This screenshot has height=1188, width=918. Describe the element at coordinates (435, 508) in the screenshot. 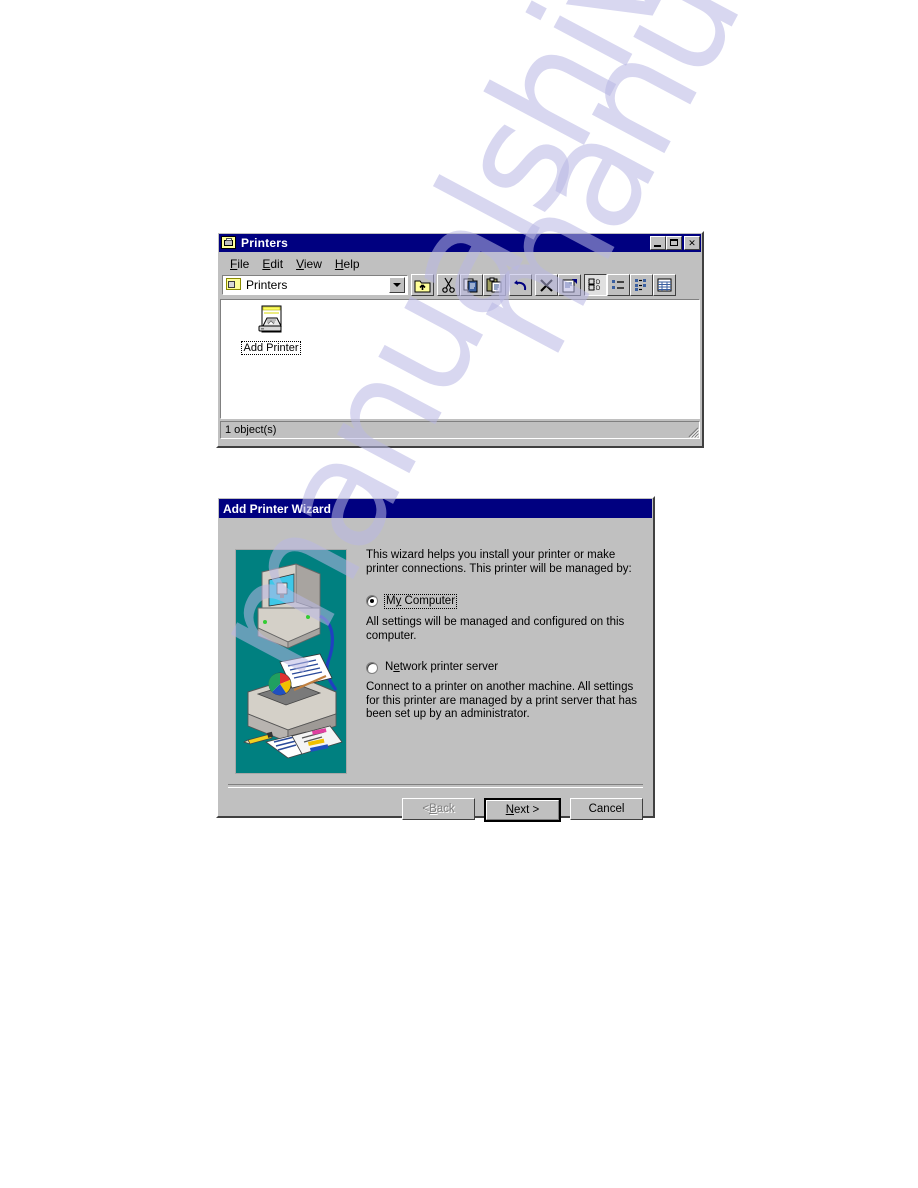

I see `wizard-title-bar: Add Printer Wizard` at that location.